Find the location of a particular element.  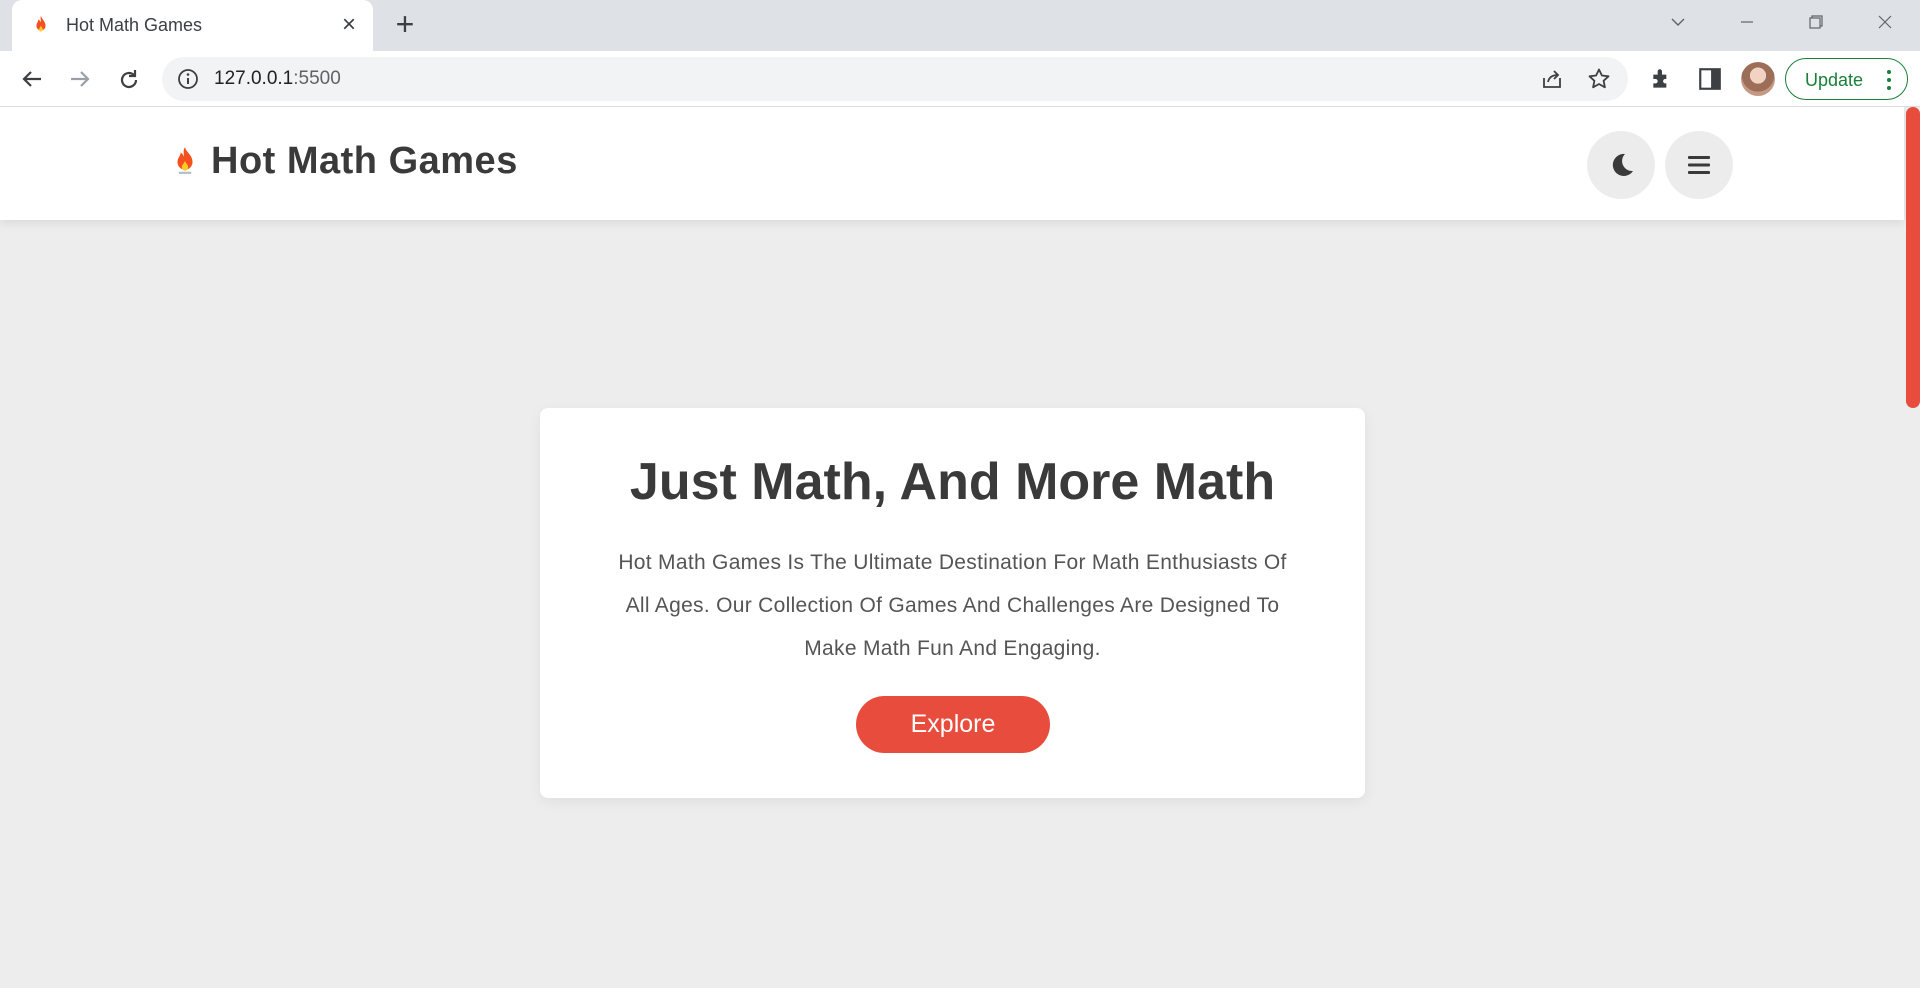

restore-icon is located at coordinates (1816, 23).